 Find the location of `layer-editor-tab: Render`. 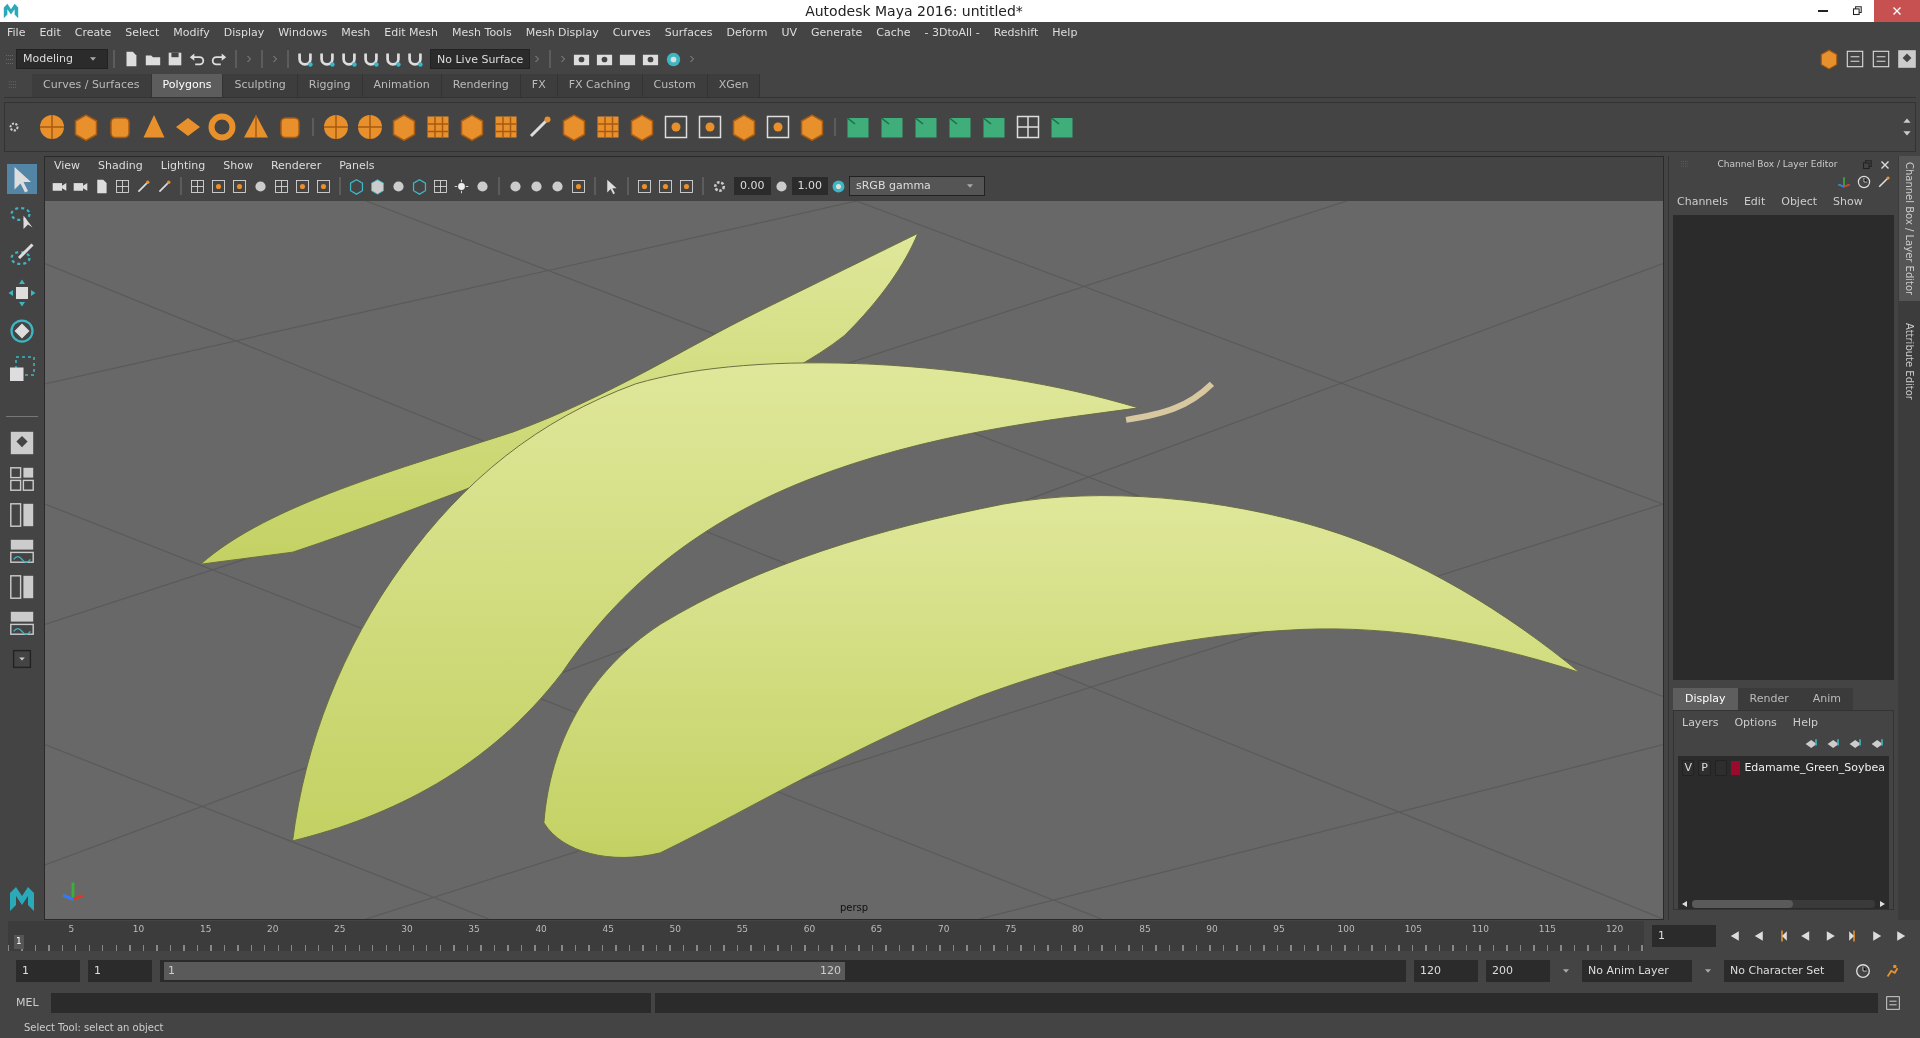

layer-editor-tab: Render is located at coordinates (1769, 698).